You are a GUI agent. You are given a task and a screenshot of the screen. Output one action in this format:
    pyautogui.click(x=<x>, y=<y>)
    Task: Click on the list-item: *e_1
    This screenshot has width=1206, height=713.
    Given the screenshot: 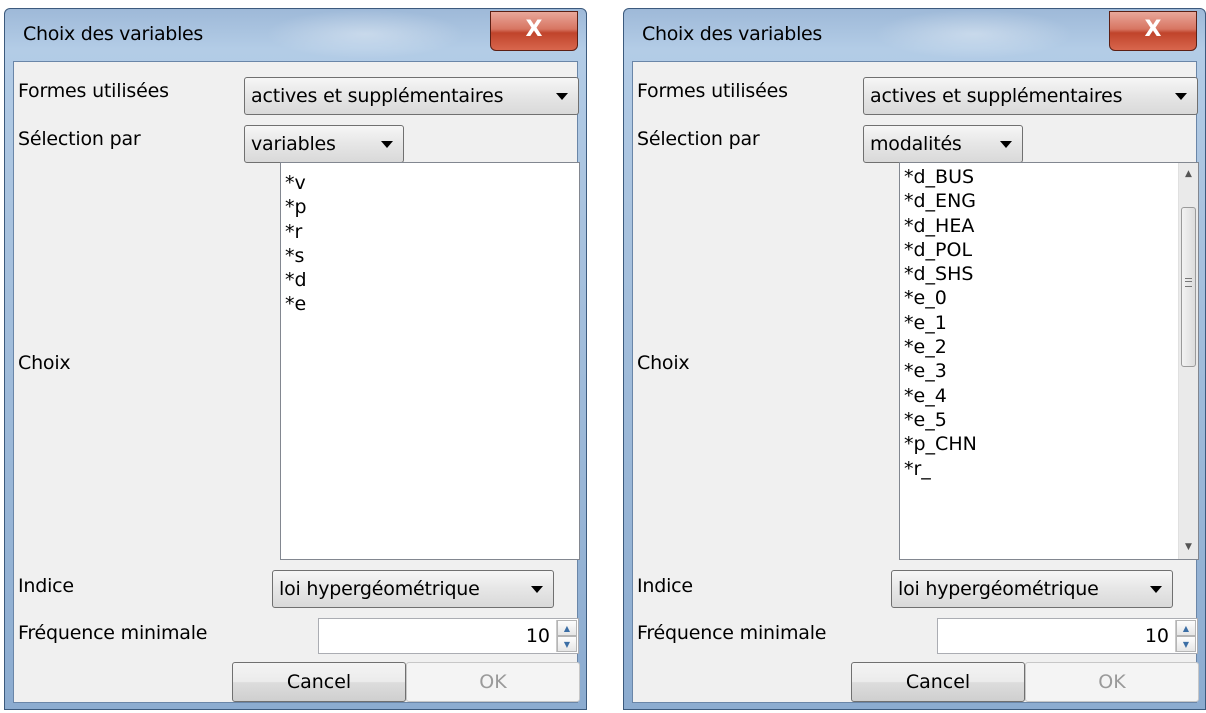 What is the action you would take?
    pyautogui.click(x=1040, y=323)
    